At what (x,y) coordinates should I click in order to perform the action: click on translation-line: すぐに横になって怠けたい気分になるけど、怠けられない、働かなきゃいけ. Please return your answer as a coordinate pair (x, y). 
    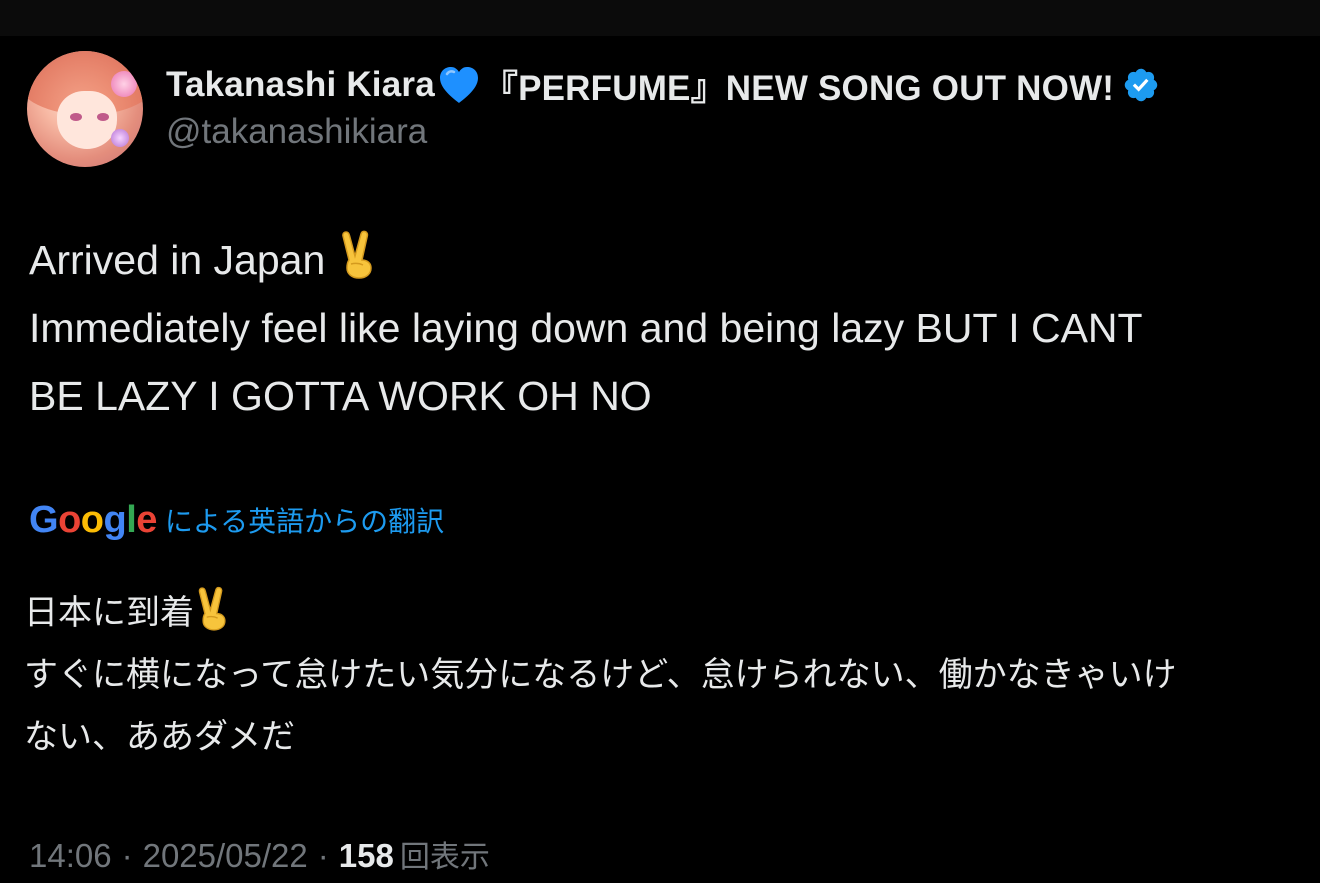
    Looking at the image, I should click on (600, 675).